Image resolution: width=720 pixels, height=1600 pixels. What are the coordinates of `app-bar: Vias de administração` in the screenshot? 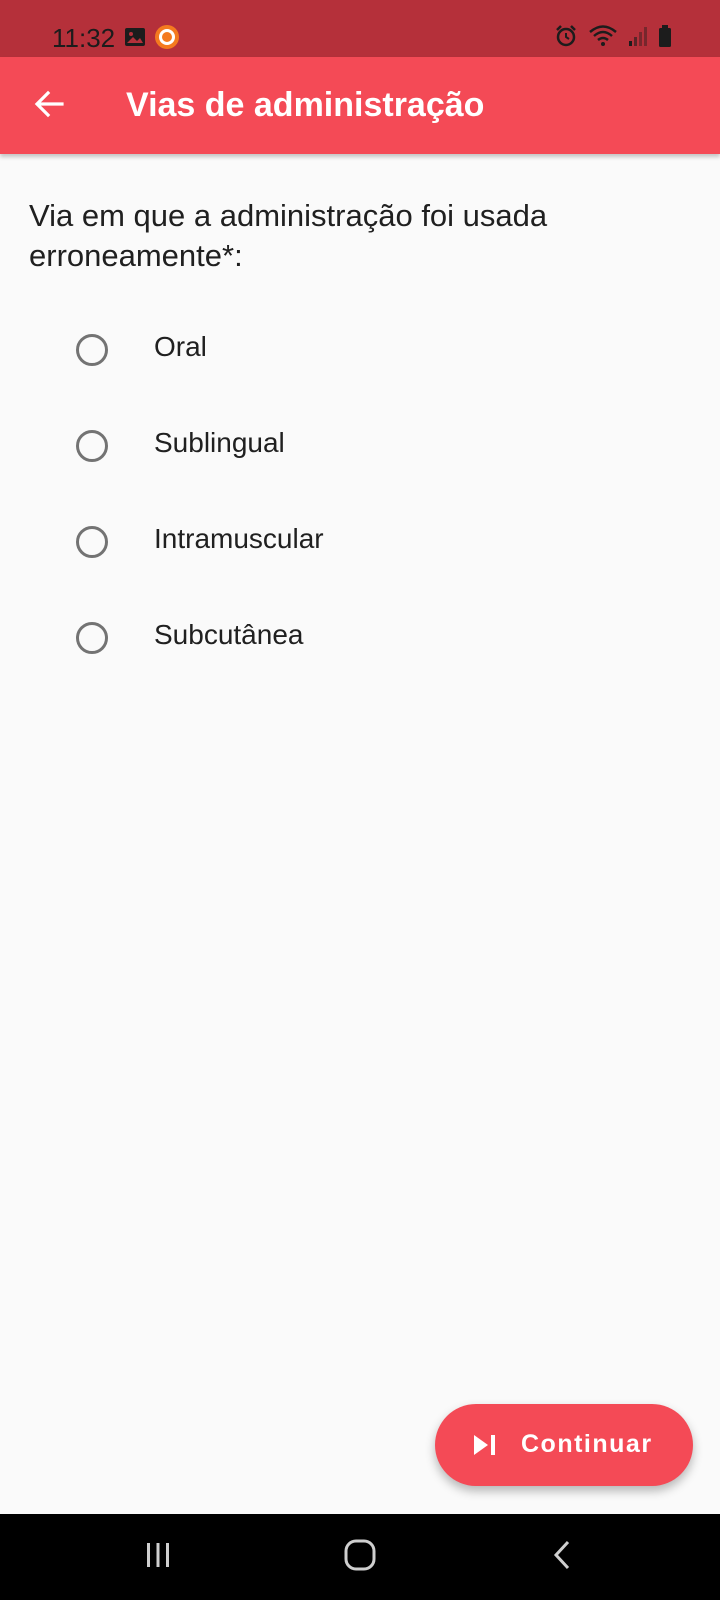 It's located at (360, 105).